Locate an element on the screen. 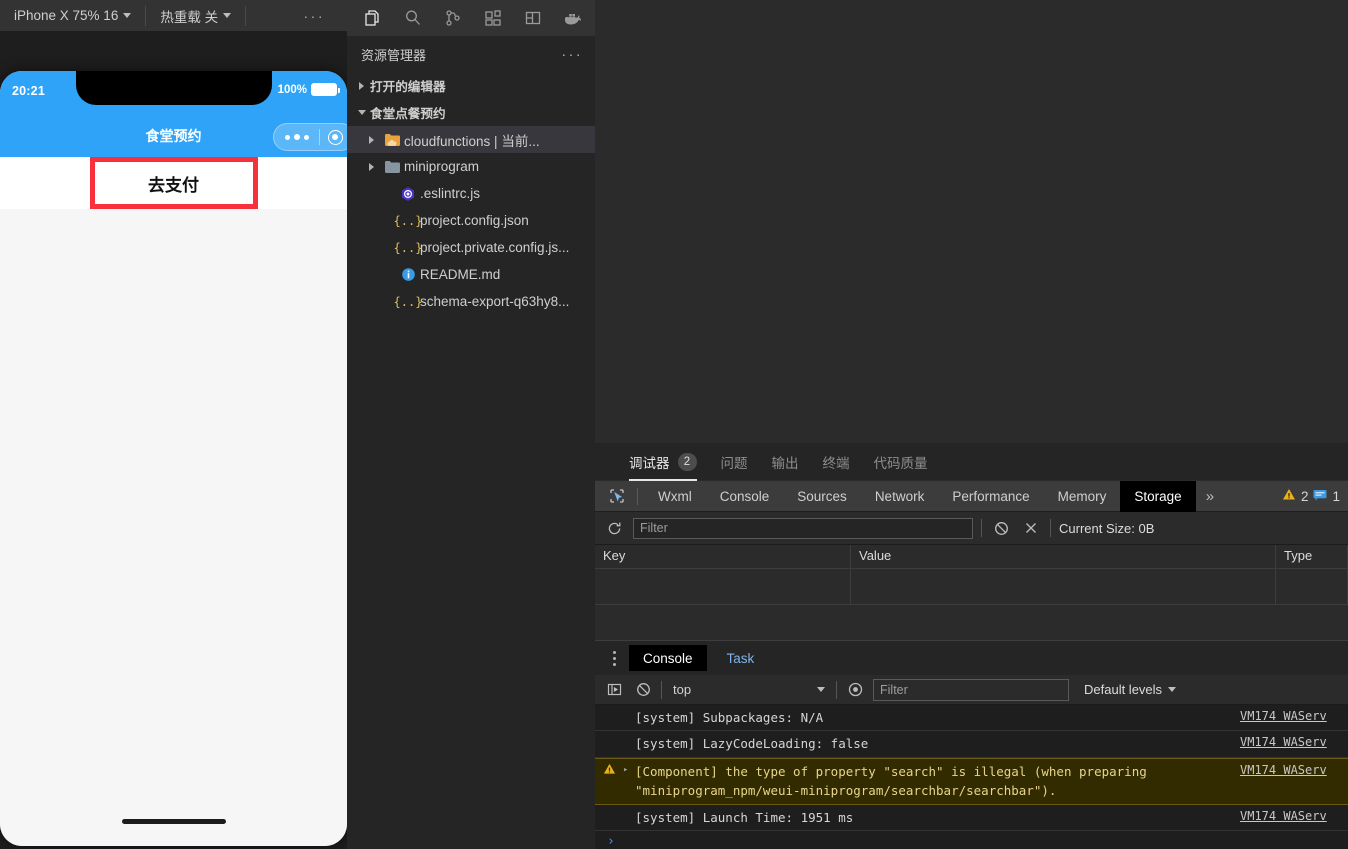  layout-icon is located at coordinates (533, 18).